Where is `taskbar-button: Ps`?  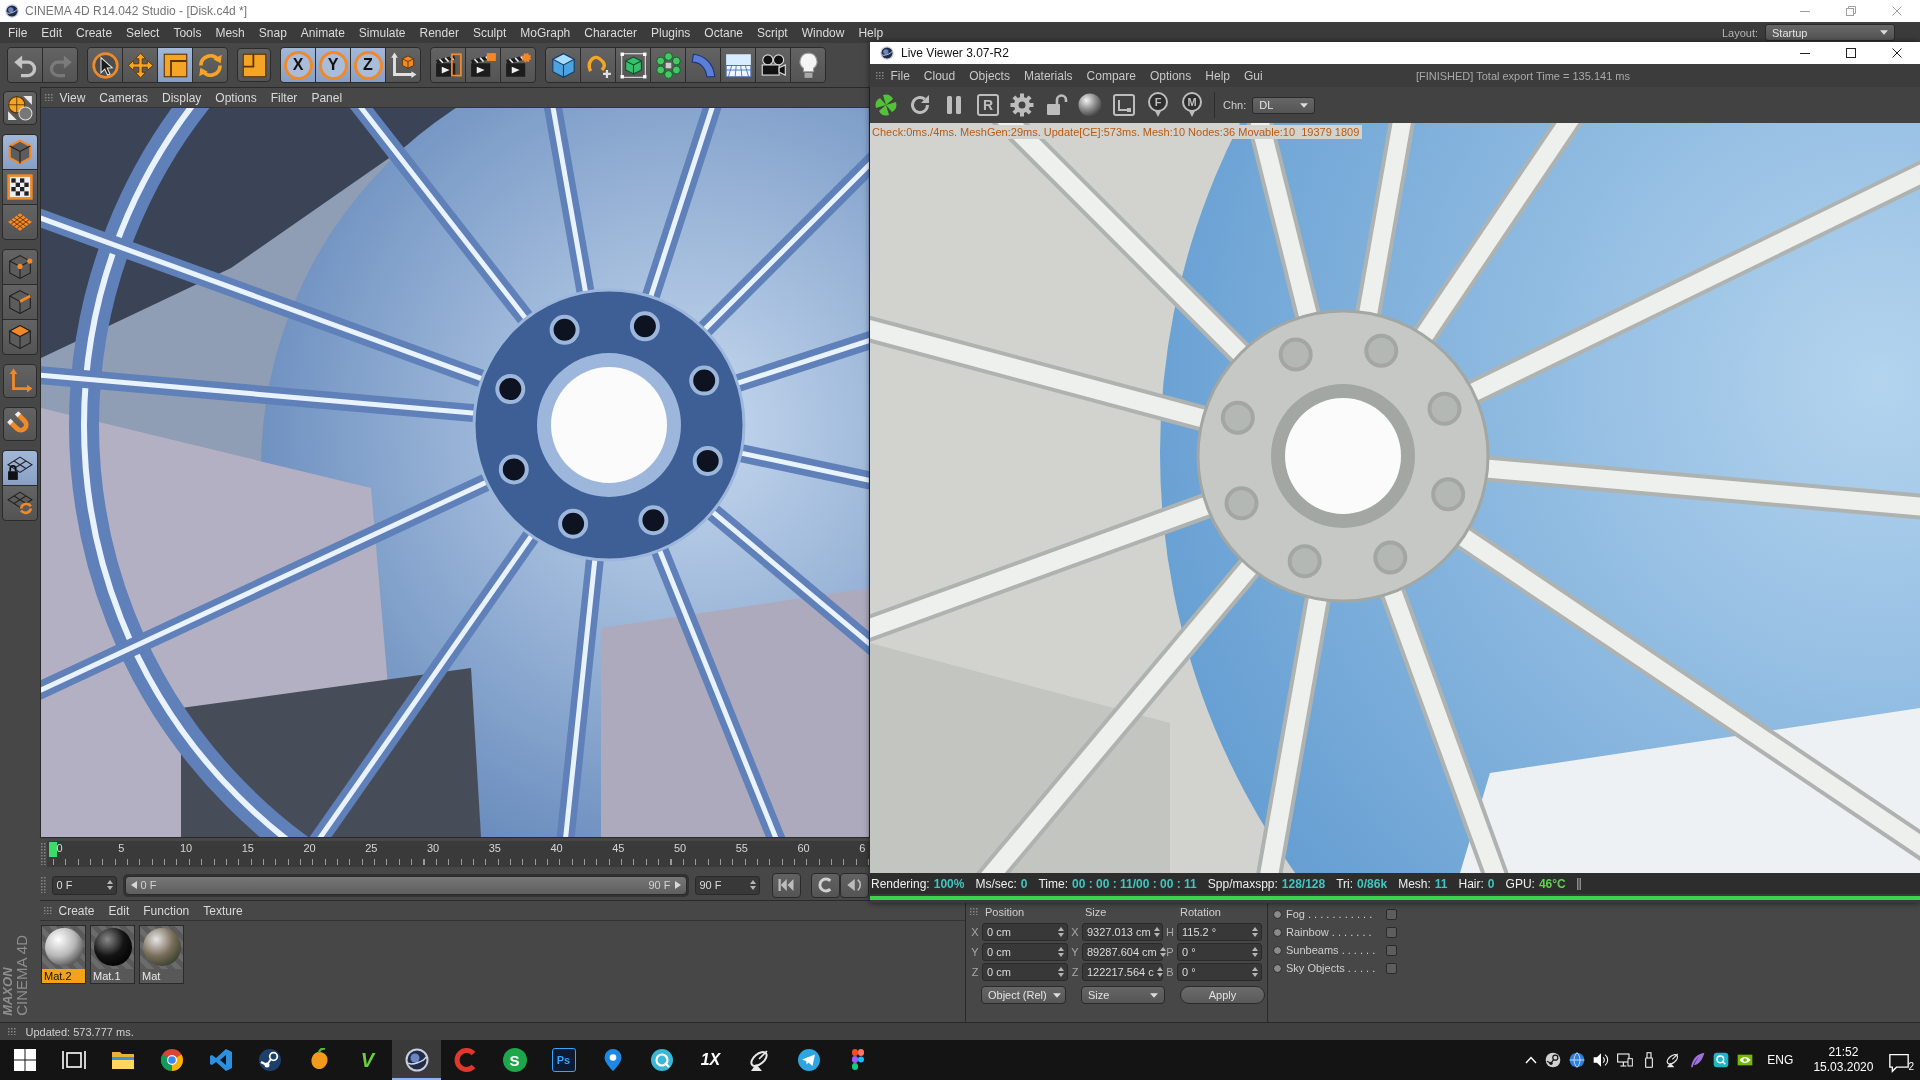 taskbar-button: Ps is located at coordinates (563, 1060).